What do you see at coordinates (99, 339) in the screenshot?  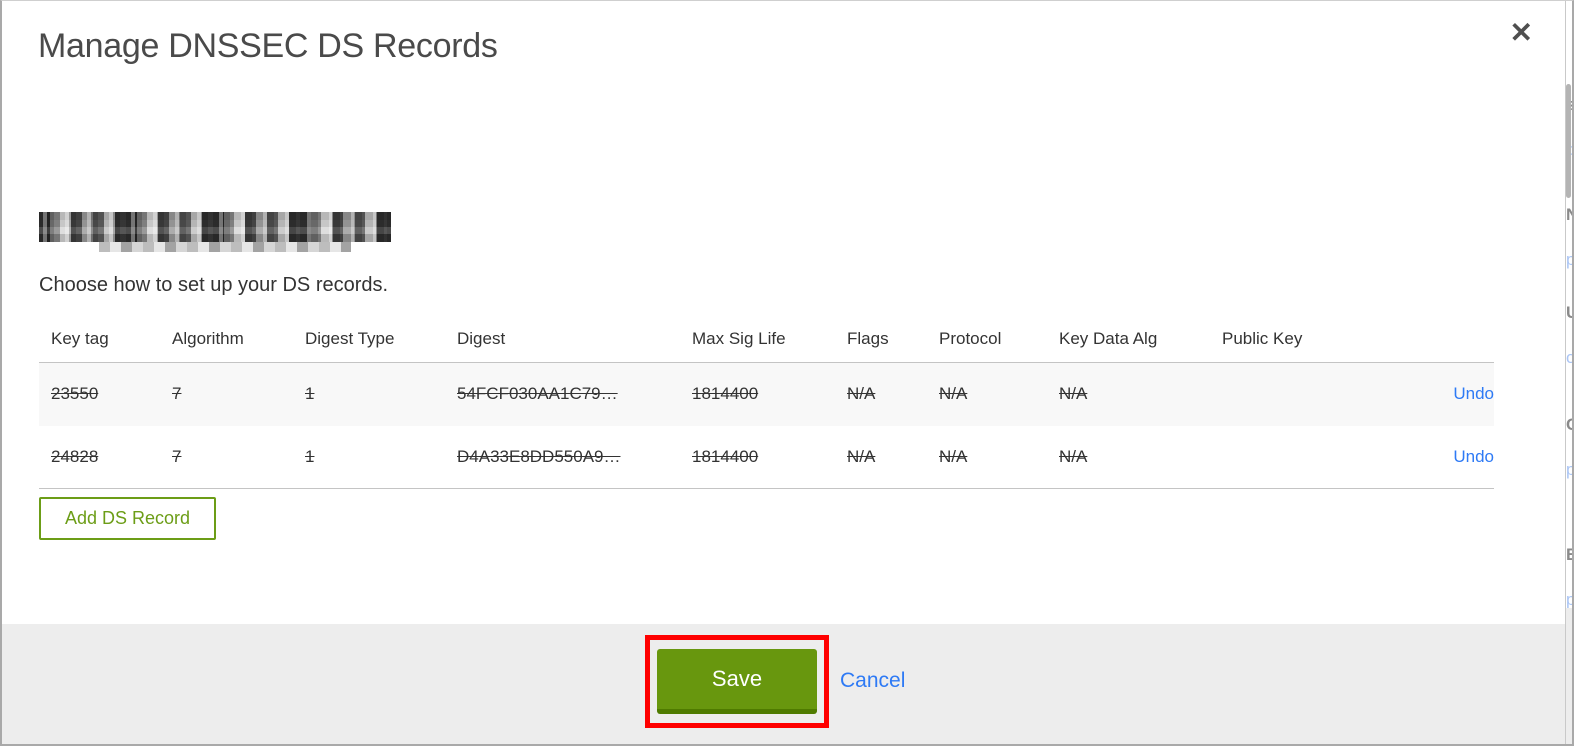 I see `col-header-key-tag: Key tag` at bounding box center [99, 339].